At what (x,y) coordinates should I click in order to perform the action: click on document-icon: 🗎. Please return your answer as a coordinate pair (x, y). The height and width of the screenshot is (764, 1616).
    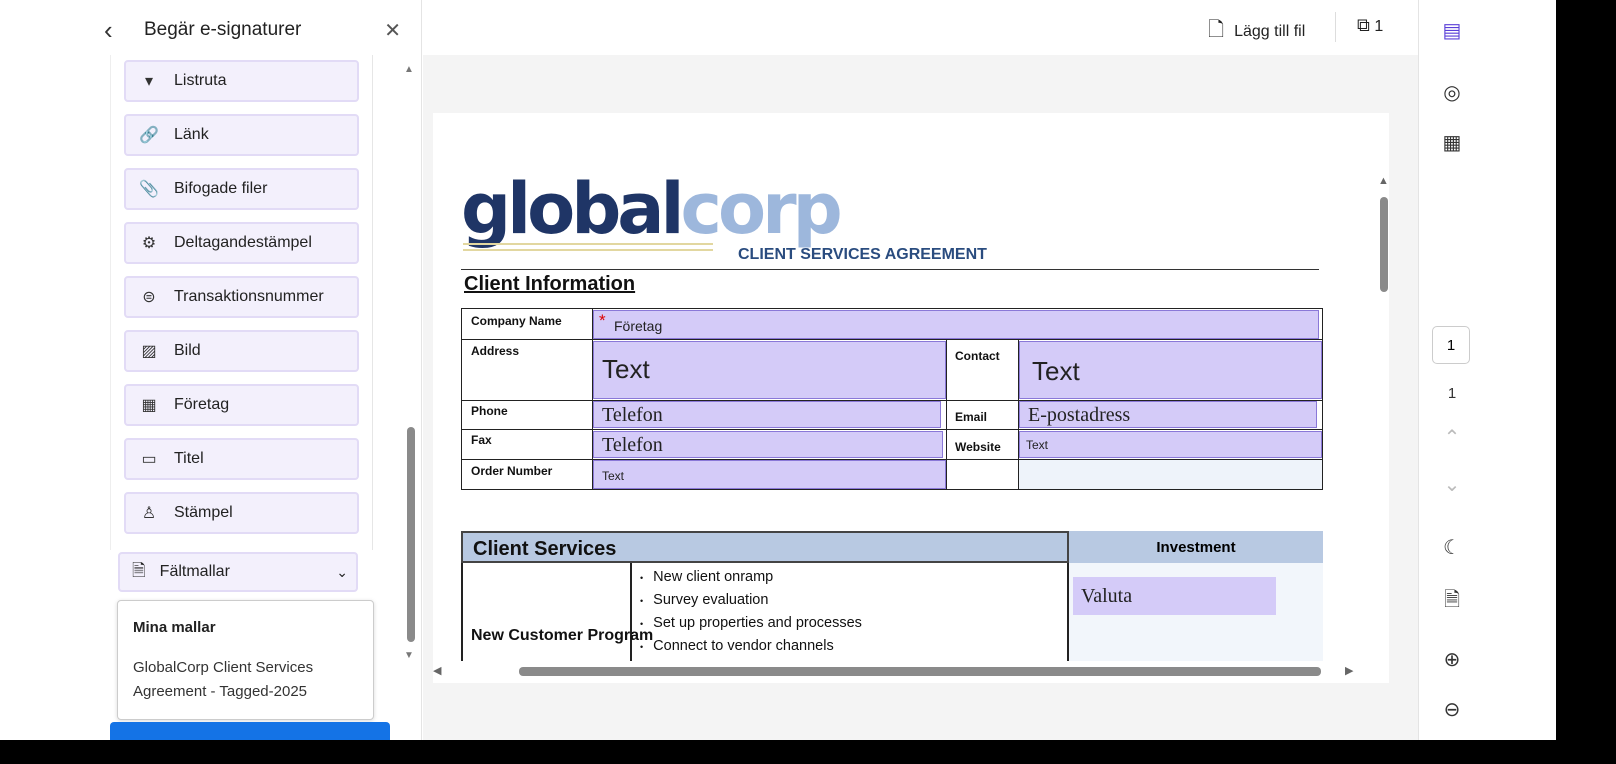
    Looking at the image, I should click on (1452, 602).